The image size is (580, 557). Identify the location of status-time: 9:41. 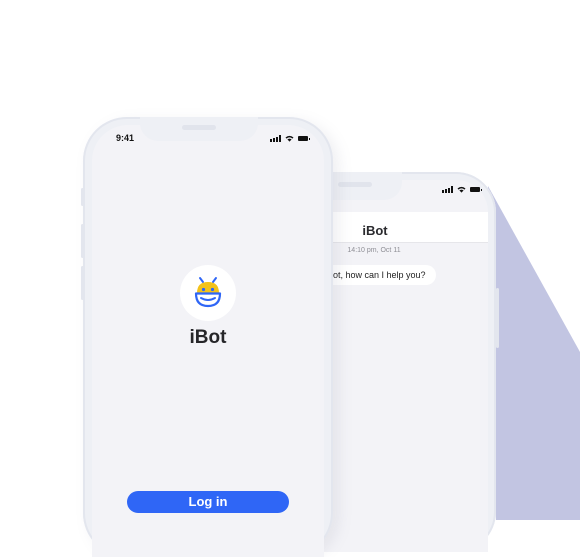
(125, 138).